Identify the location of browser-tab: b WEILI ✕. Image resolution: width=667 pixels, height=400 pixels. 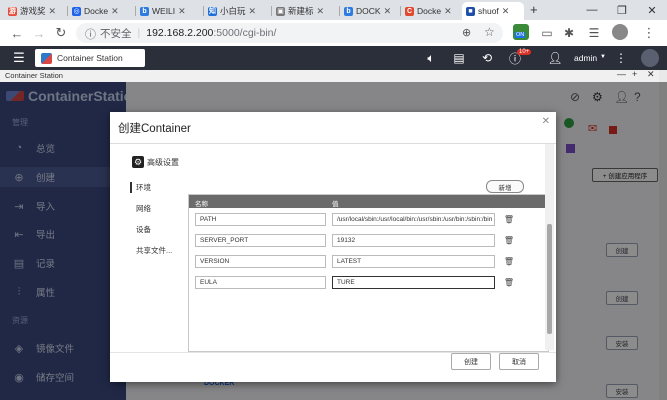
(168, 11).